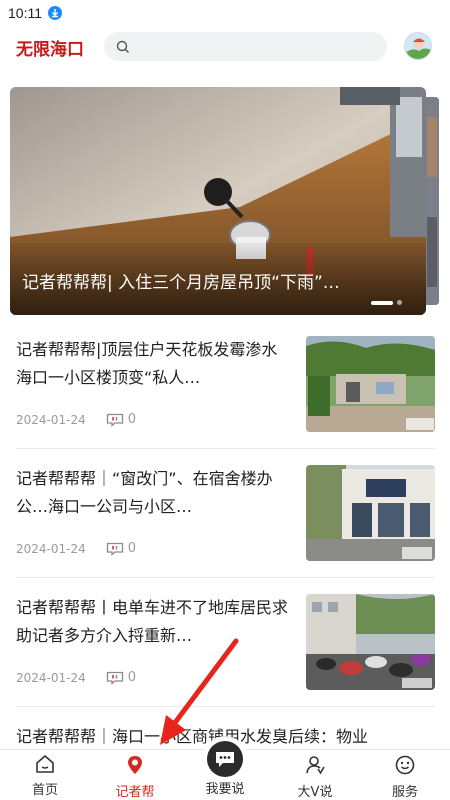 This screenshot has width=450, height=800. I want to click on chat-bubble-icon, so click(225, 759).